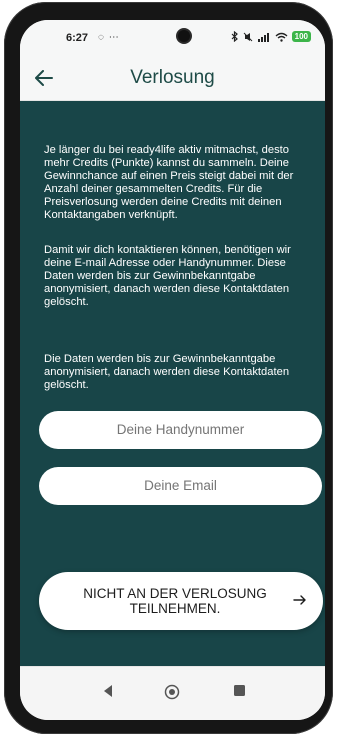 The width and height of the screenshot is (337, 736). What do you see at coordinates (175, 601) in the screenshot?
I see `decline-raffle-label: NICHT AN DER VERLOSUNG TEILNEHMEN.` at bounding box center [175, 601].